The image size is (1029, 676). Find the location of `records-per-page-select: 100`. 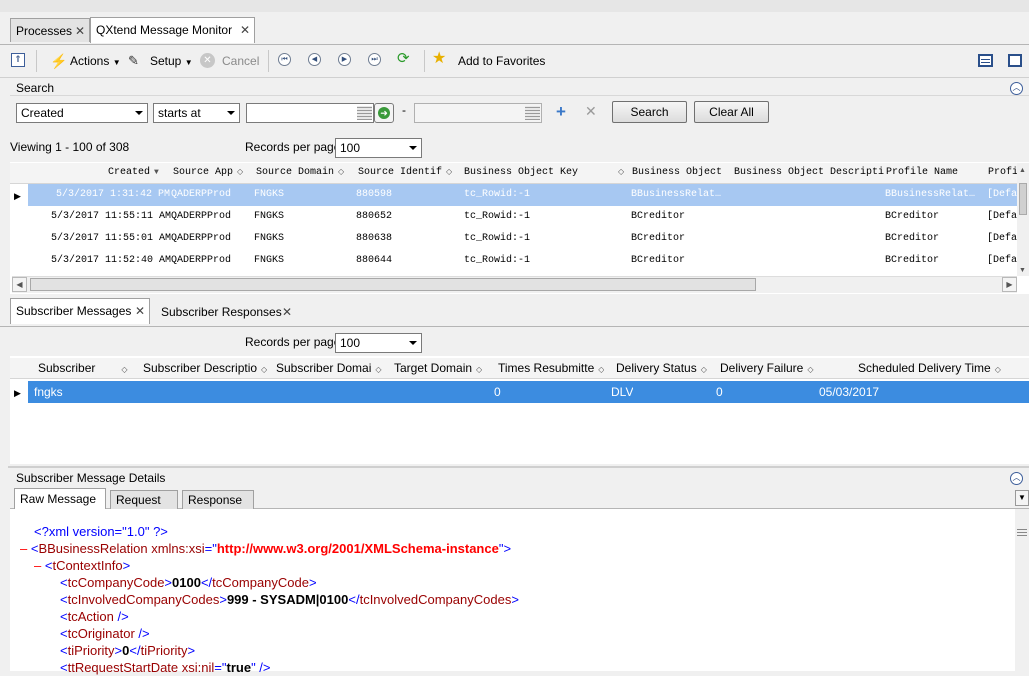

records-per-page-select: 100 is located at coordinates (378, 148).